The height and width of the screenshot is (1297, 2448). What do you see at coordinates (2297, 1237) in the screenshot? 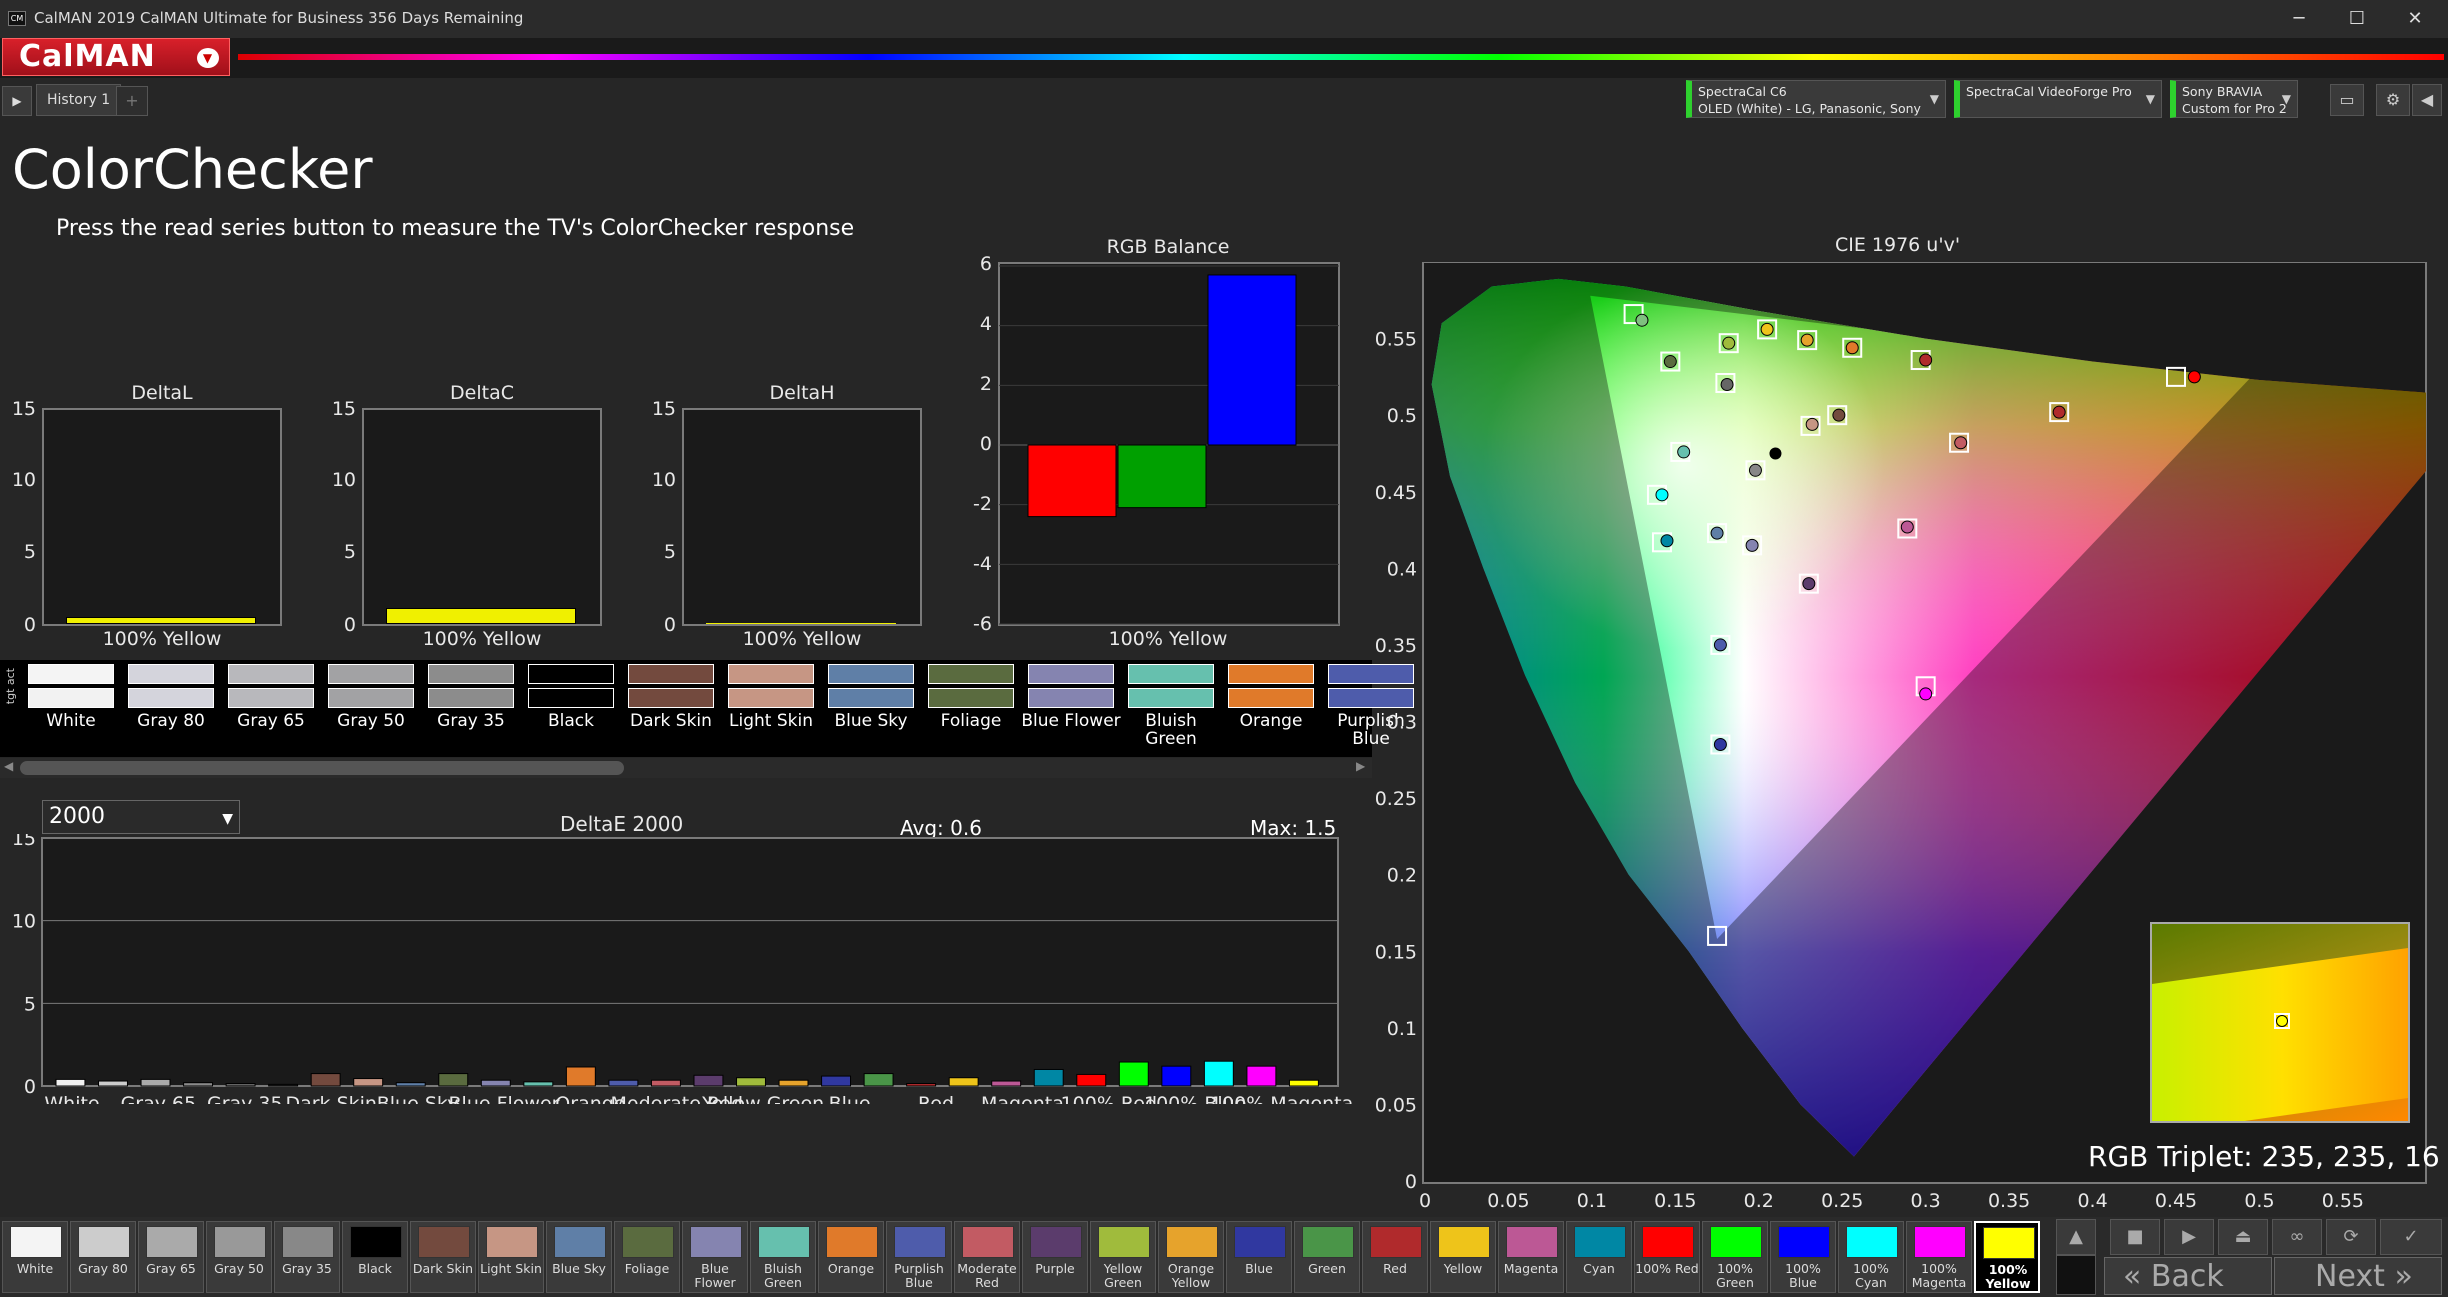
I see `continuous-icon: ∞` at bounding box center [2297, 1237].